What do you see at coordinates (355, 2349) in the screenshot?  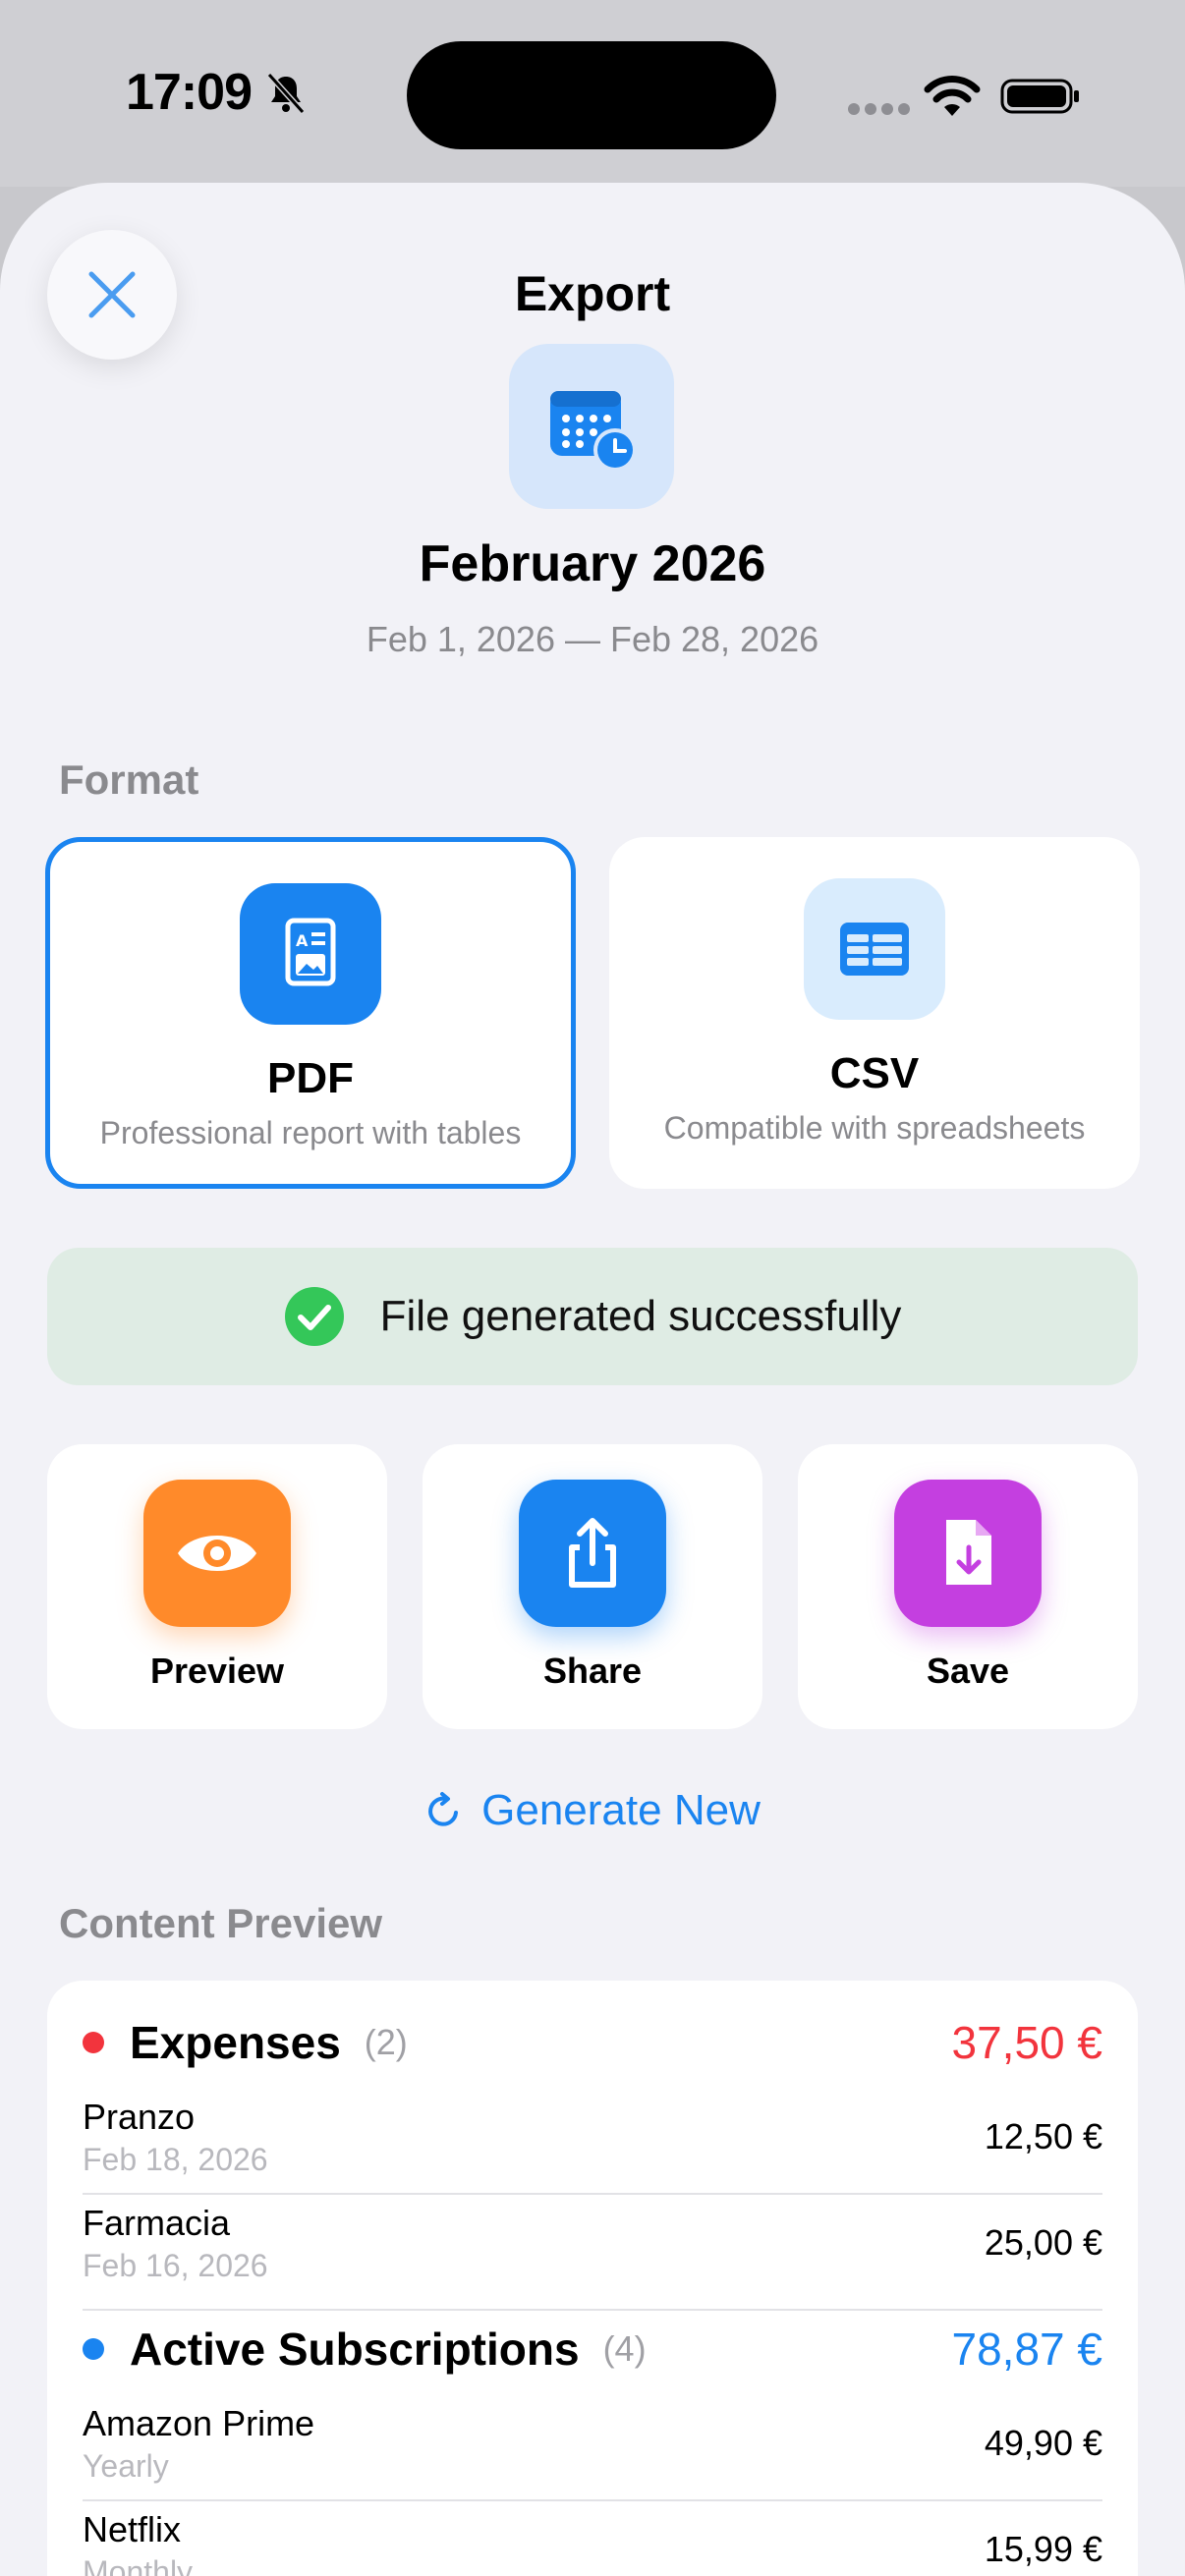 I see `group-title: Active Subscriptions` at bounding box center [355, 2349].